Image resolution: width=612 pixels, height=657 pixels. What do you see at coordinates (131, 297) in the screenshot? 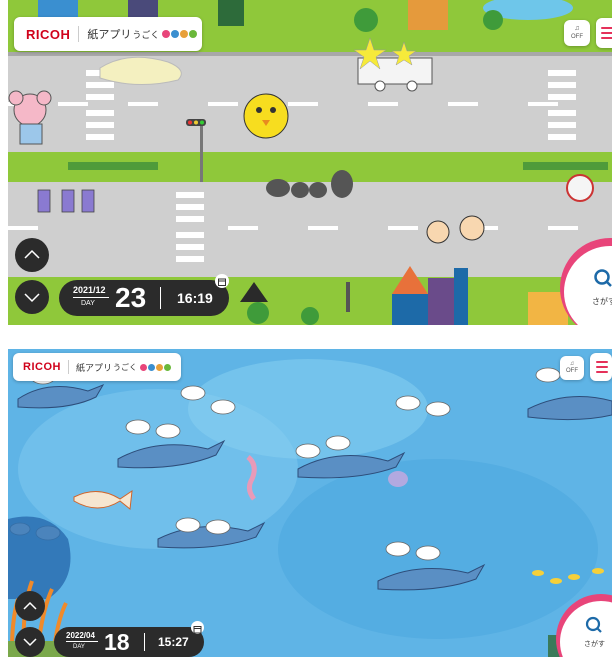
I see `day-number: 23` at bounding box center [131, 297].